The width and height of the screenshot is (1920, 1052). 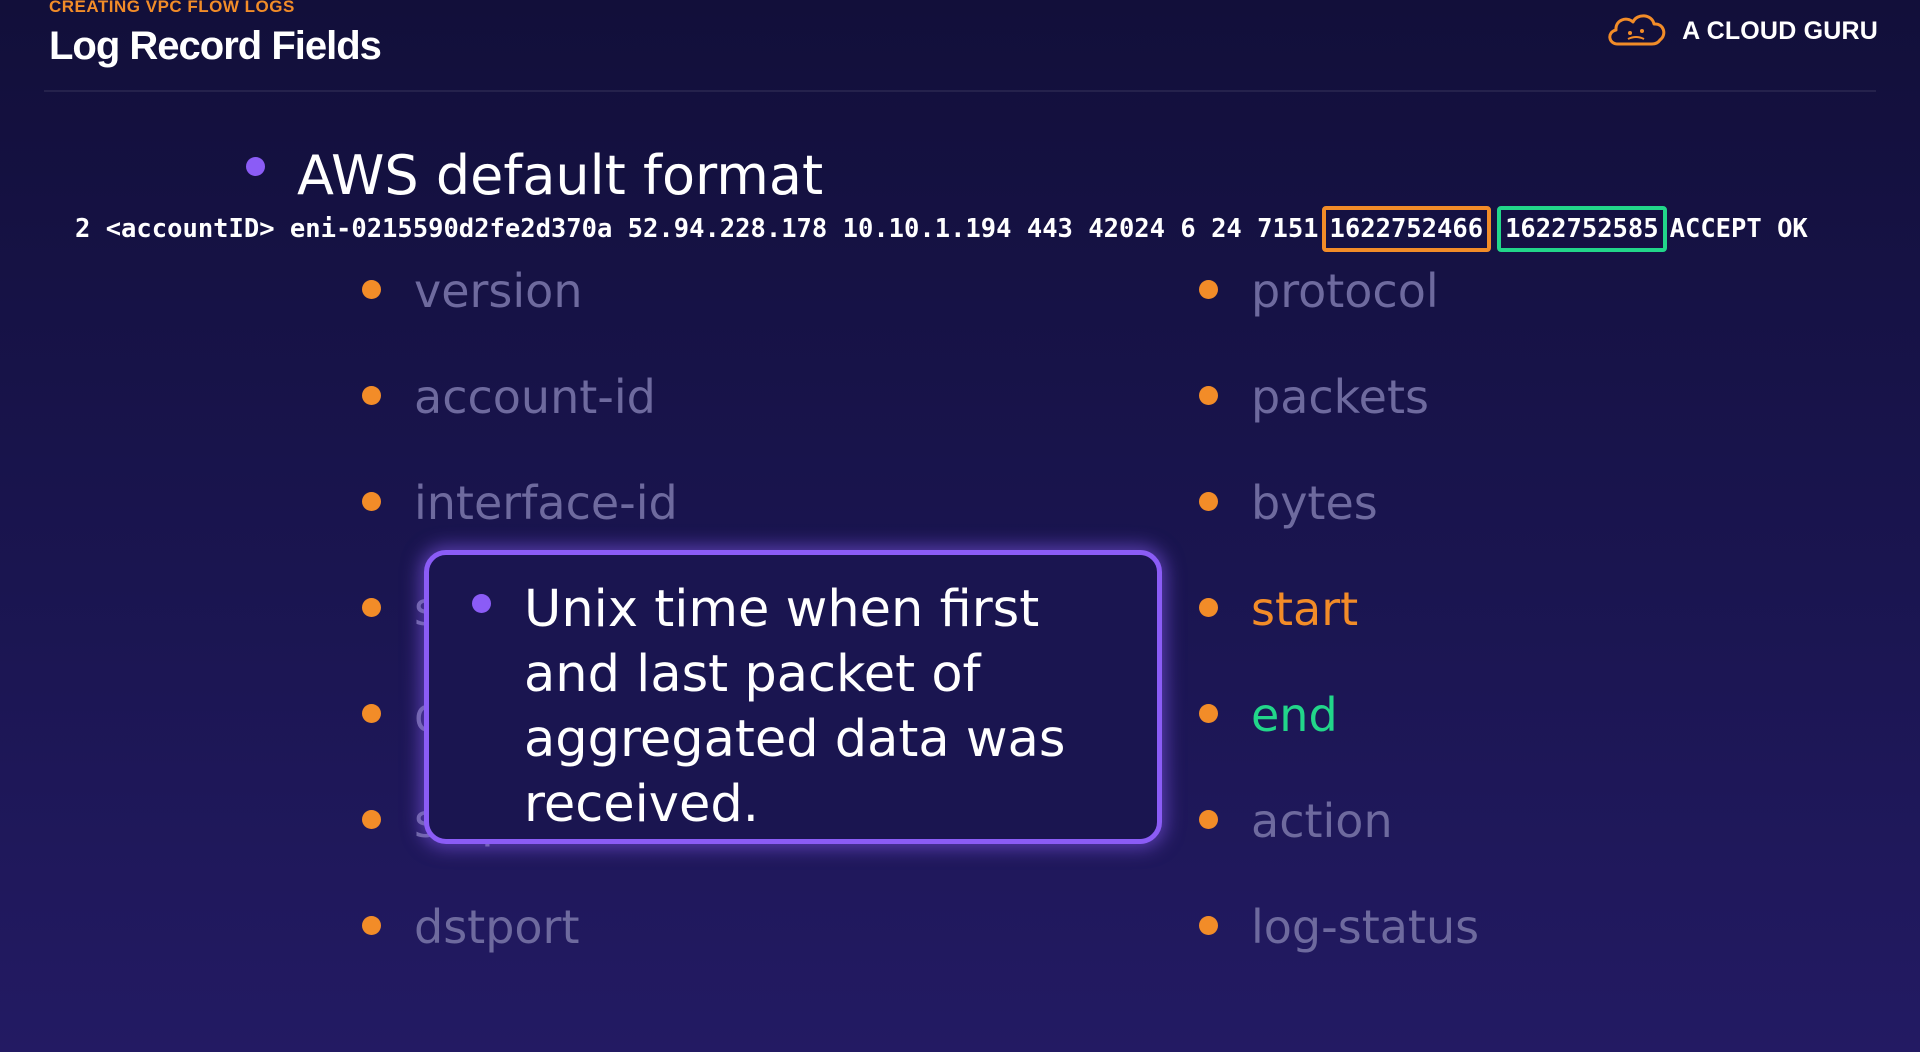 I want to click on field-label: interface-id, so click(x=546, y=503).